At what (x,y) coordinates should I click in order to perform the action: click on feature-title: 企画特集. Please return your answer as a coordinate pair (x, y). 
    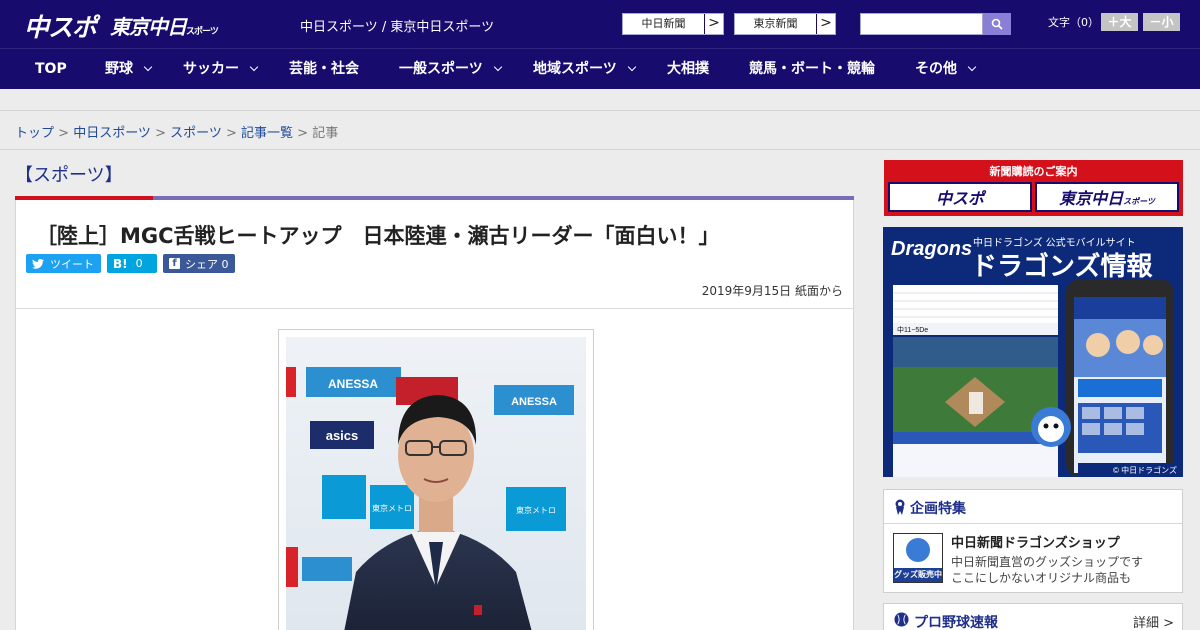
    Looking at the image, I should click on (938, 509).